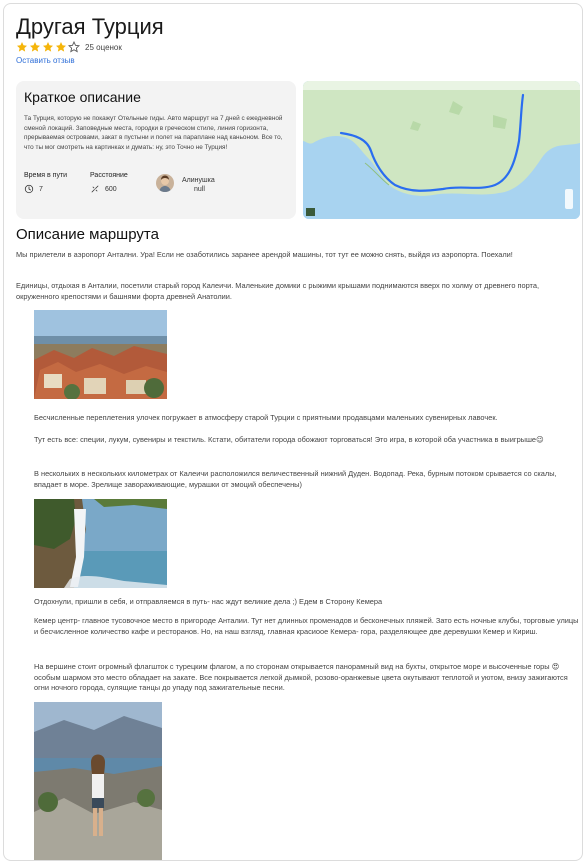 This screenshot has height=865, width=588. What do you see at coordinates (41, 189) in the screenshot?
I see `time-value: 7` at bounding box center [41, 189].